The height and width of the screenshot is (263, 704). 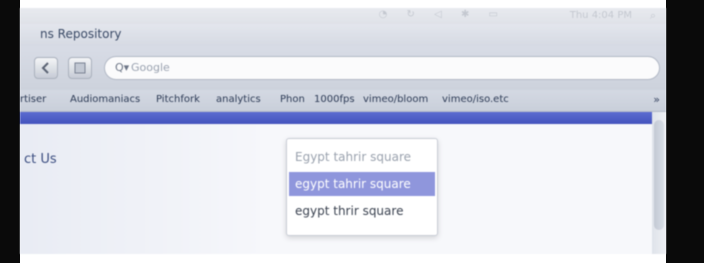 What do you see at coordinates (81, 34) in the screenshot?
I see `window-title: ns Repository` at bounding box center [81, 34].